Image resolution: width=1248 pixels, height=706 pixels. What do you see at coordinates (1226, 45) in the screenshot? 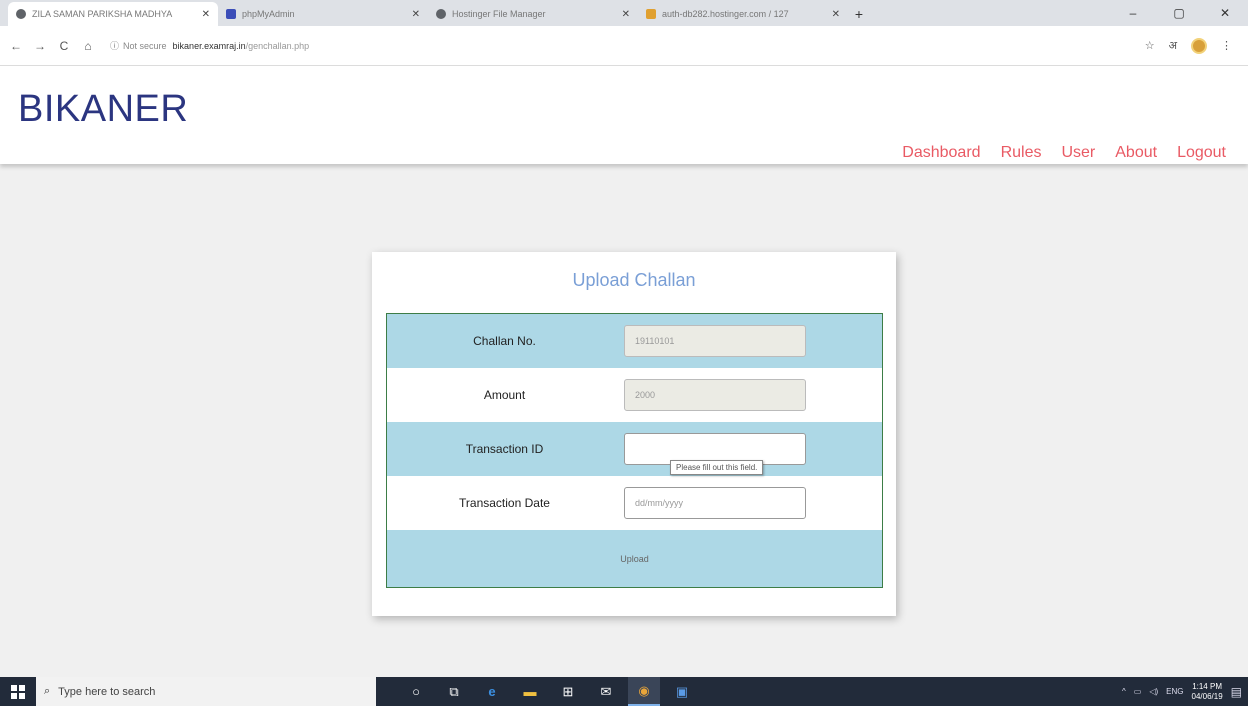
I see `menu-icon: ⋮` at bounding box center [1226, 45].